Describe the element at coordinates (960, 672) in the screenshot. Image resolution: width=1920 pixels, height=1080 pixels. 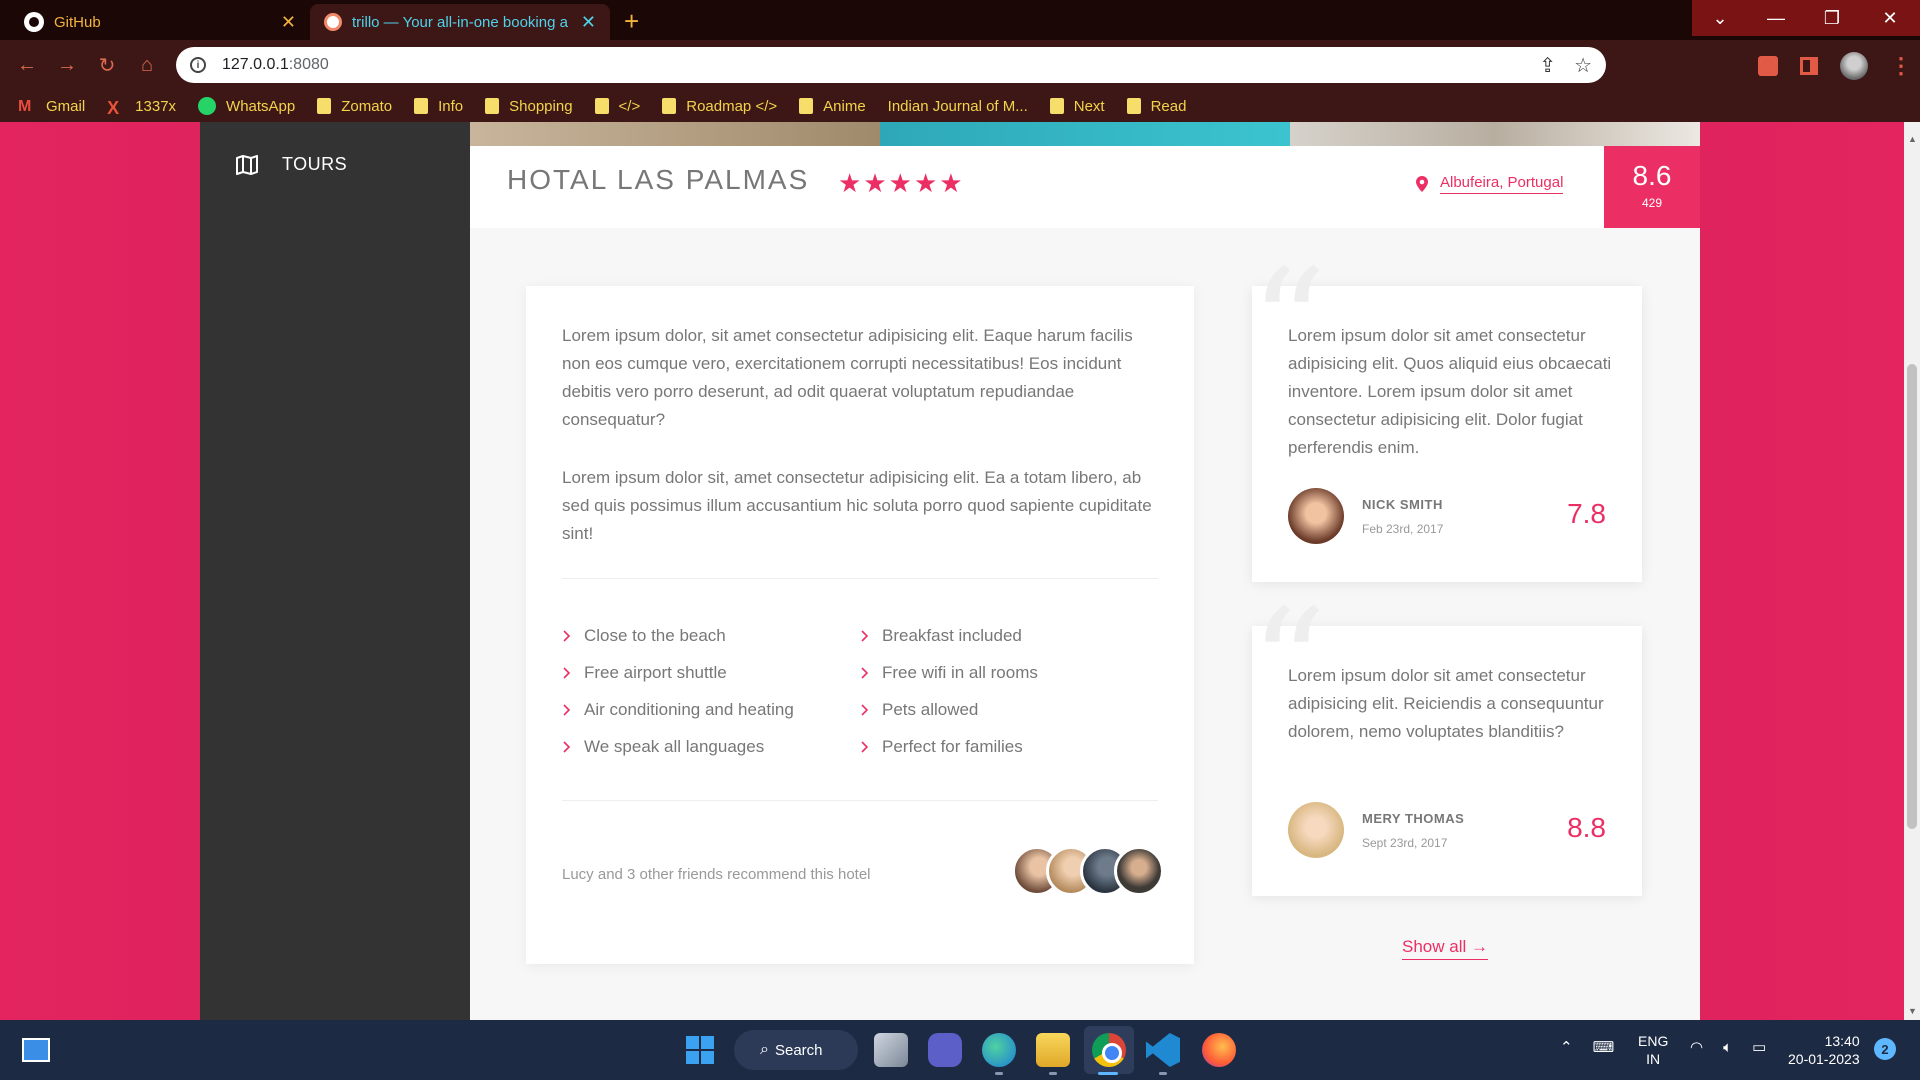
I see `feature-label: Free wifi in all rooms` at that location.